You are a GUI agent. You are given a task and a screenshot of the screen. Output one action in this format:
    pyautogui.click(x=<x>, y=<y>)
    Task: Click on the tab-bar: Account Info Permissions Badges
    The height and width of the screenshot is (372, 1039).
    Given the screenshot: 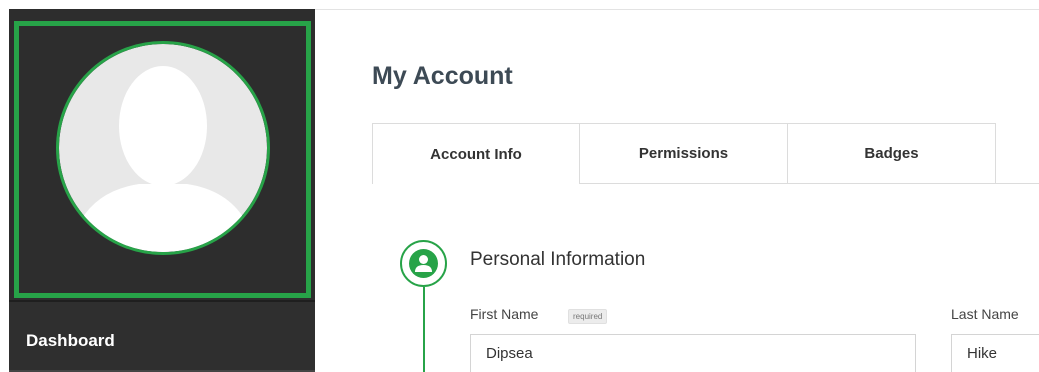 What is the action you would take?
    pyautogui.click(x=705, y=153)
    